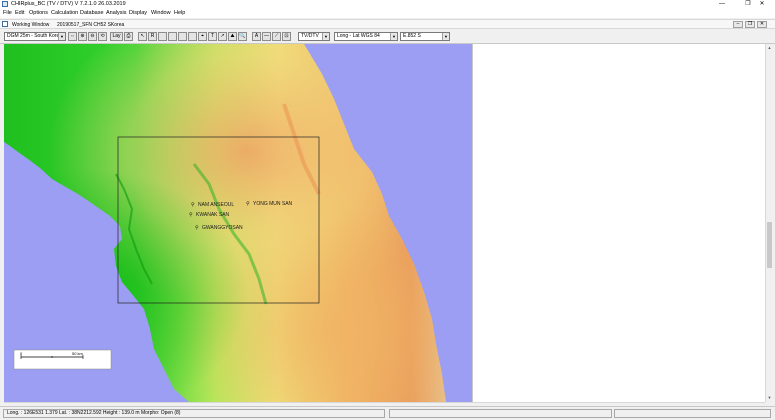  Describe the element at coordinates (31, 25) in the screenshot. I see `working-window-label: Working Window` at that location.